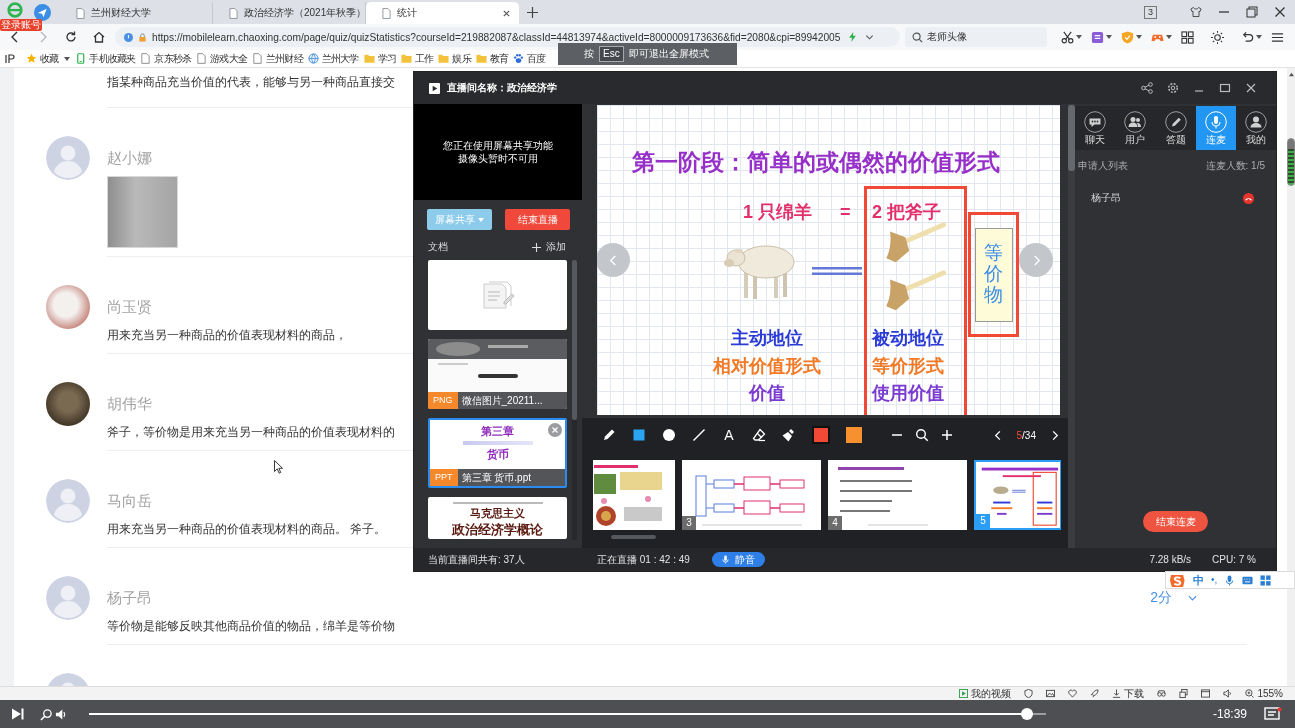  I want to click on scissors-icon, so click(1067, 37).